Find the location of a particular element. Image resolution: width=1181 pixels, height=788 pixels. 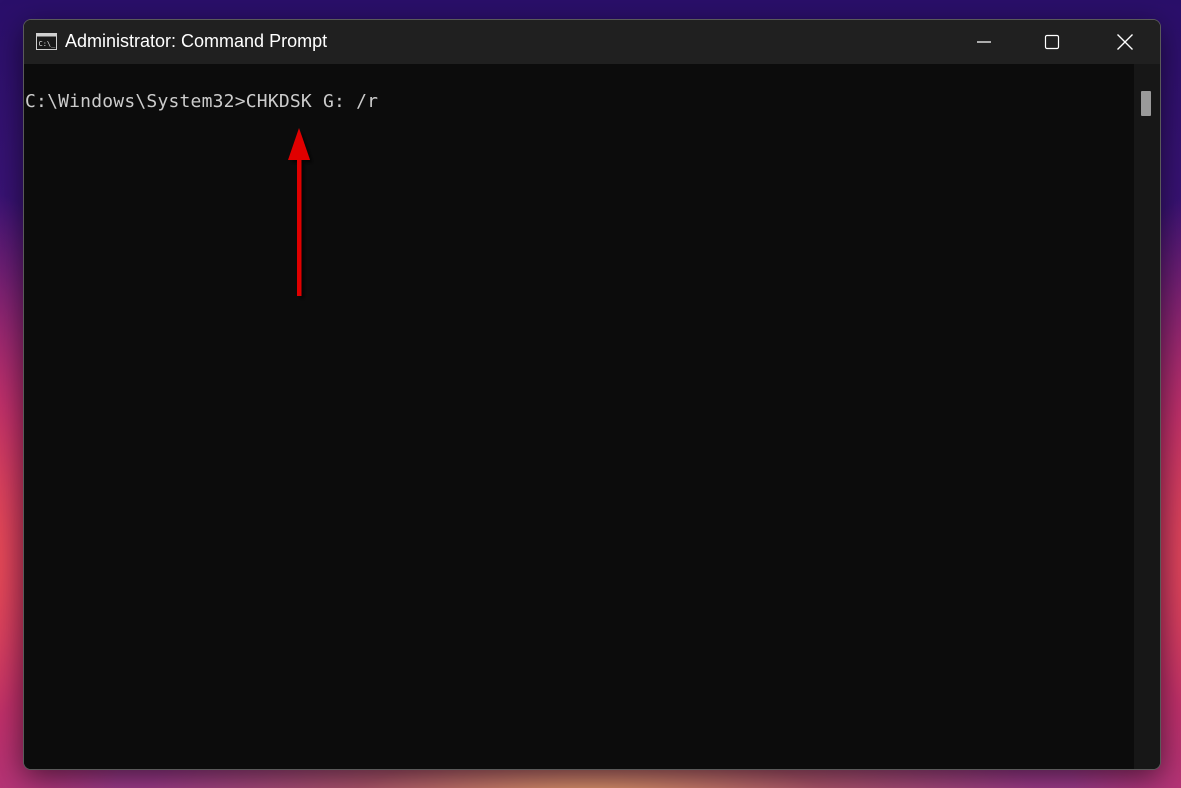

arrow-up-icon is located at coordinates (299, 212).